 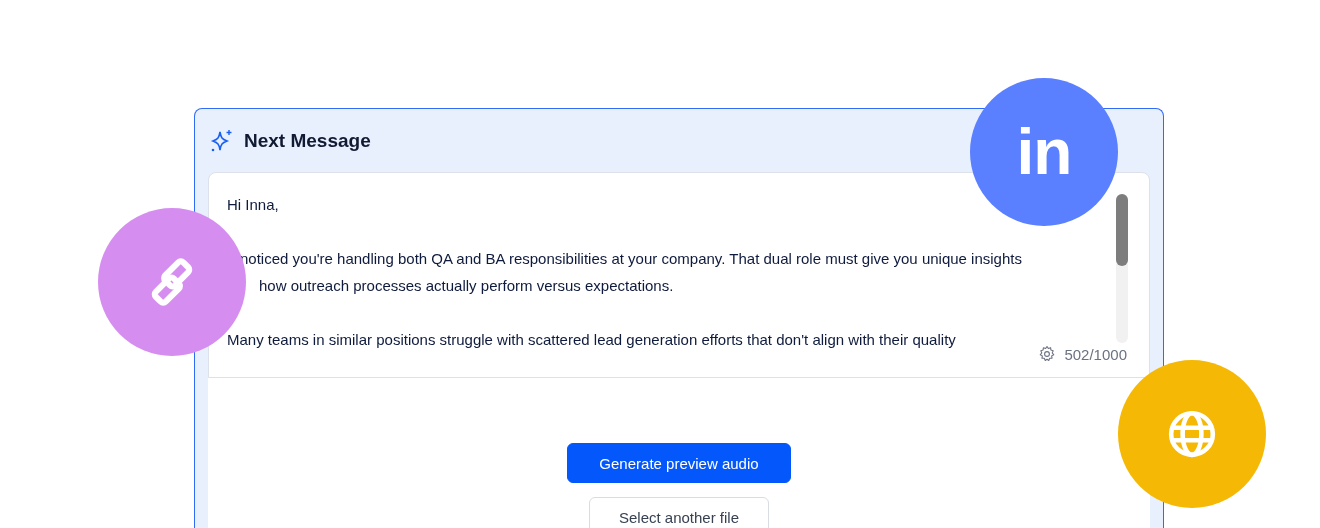 What do you see at coordinates (222, 140) in the screenshot?
I see `sparkle-icon` at bounding box center [222, 140].